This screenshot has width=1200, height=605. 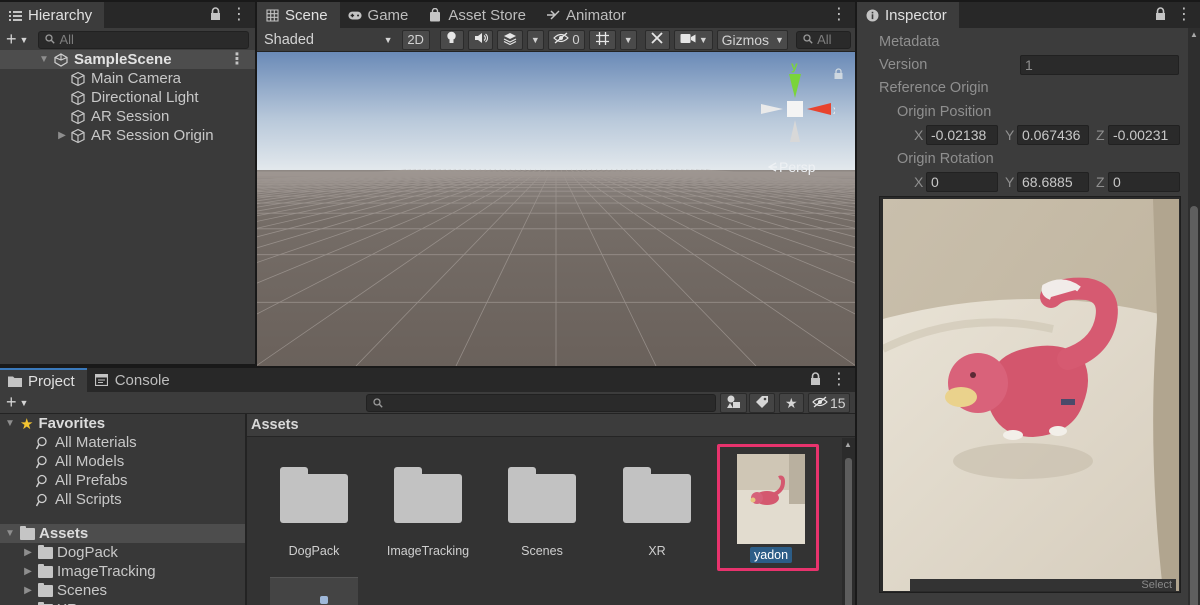 I want to click on effects-dropdown: ▼, so click(x=535, y=39).